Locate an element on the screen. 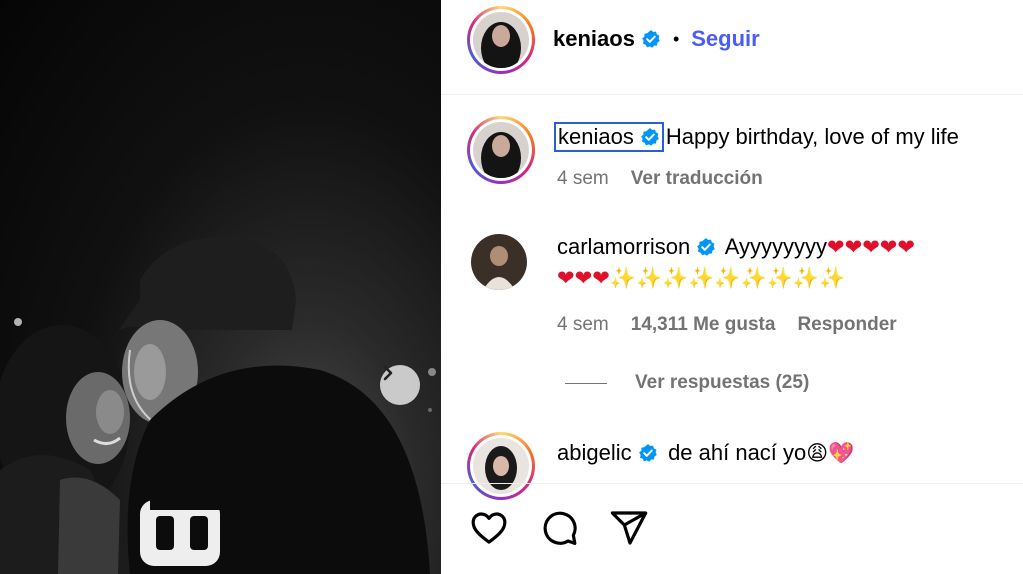 The height and width of the screenshot is (574, 1023). comment-likes: 14,311 Me gusta is located at coordinates (703, 325).